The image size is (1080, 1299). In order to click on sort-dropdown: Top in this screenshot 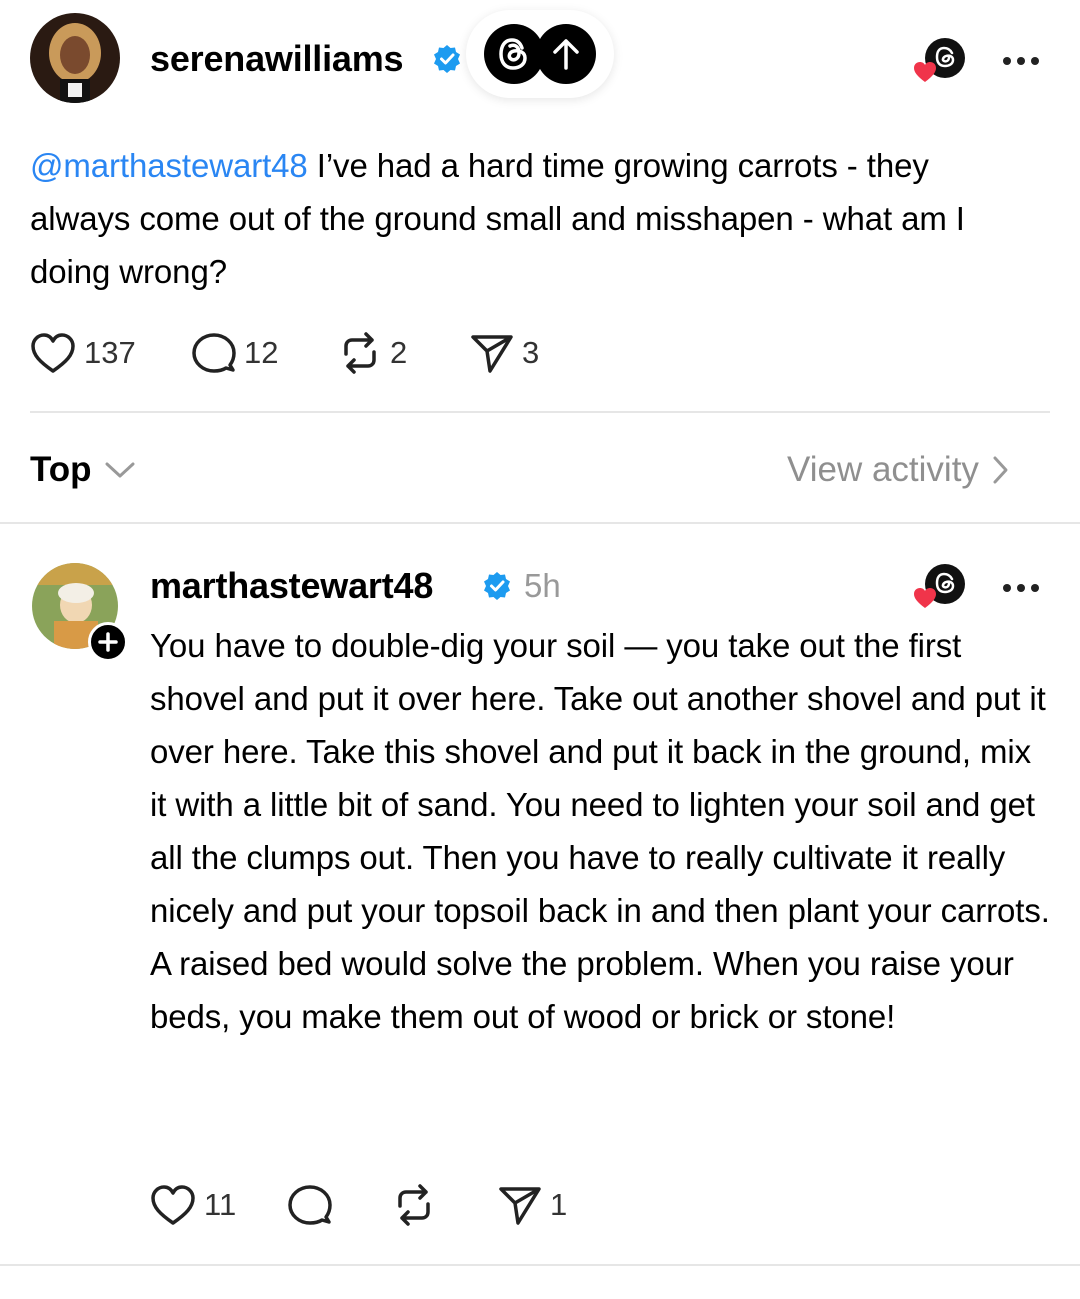, I will do `click(83, 470)`.